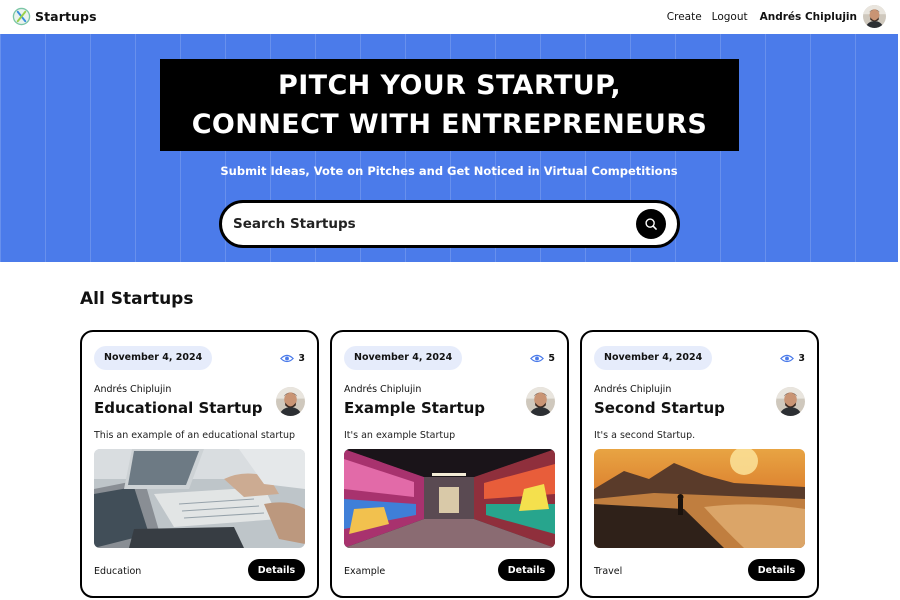 The height and width of the screenshot is (600, 900). Describe the element at coordinates (428, 224) in the screenshot. I see `search-input` at that location.